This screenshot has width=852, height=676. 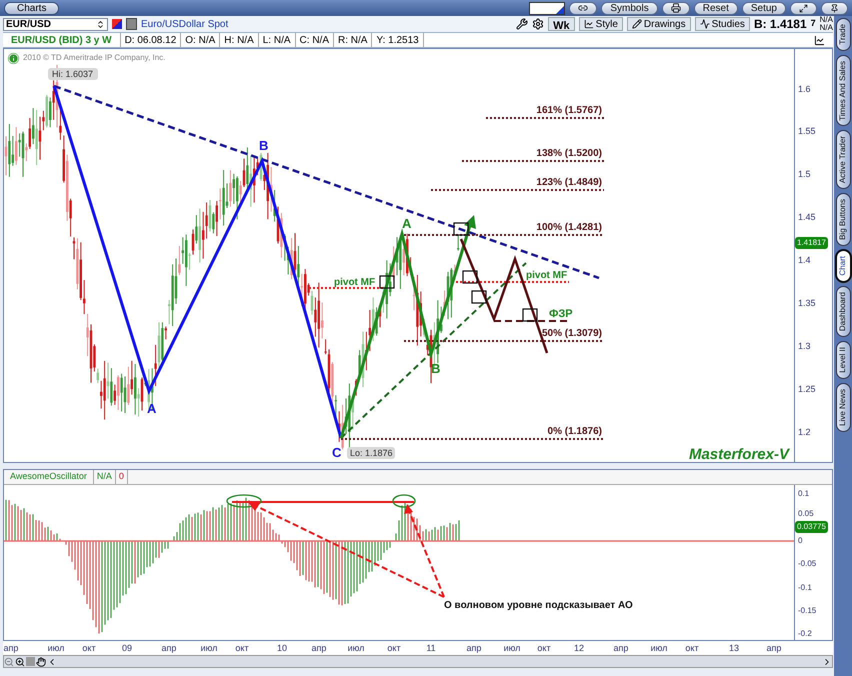 What do you see at coordinates (547, 8) in the screenshot?
I see `symbol-input-field` at bounding box center [547, 8].